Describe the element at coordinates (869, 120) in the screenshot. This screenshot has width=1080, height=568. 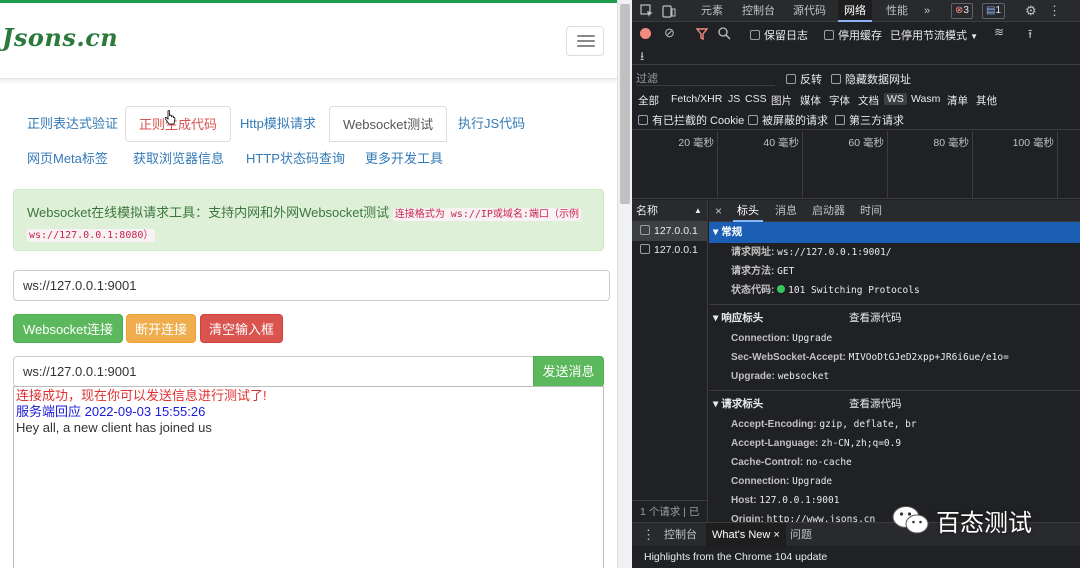
I see `third-party-checkbox: 第三方请求` at that location.